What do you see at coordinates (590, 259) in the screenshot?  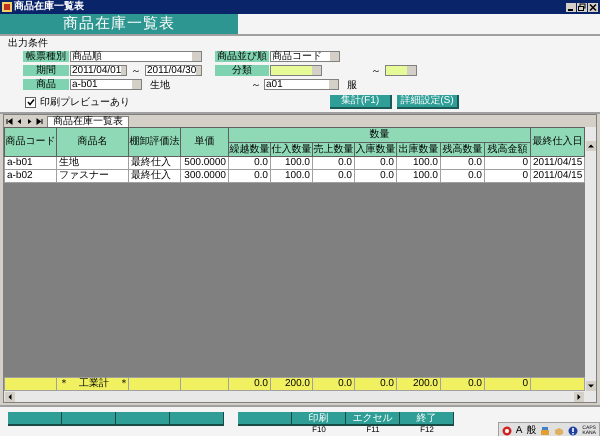 I see `vertical-scrollbar` at bounding box center [590, 259].